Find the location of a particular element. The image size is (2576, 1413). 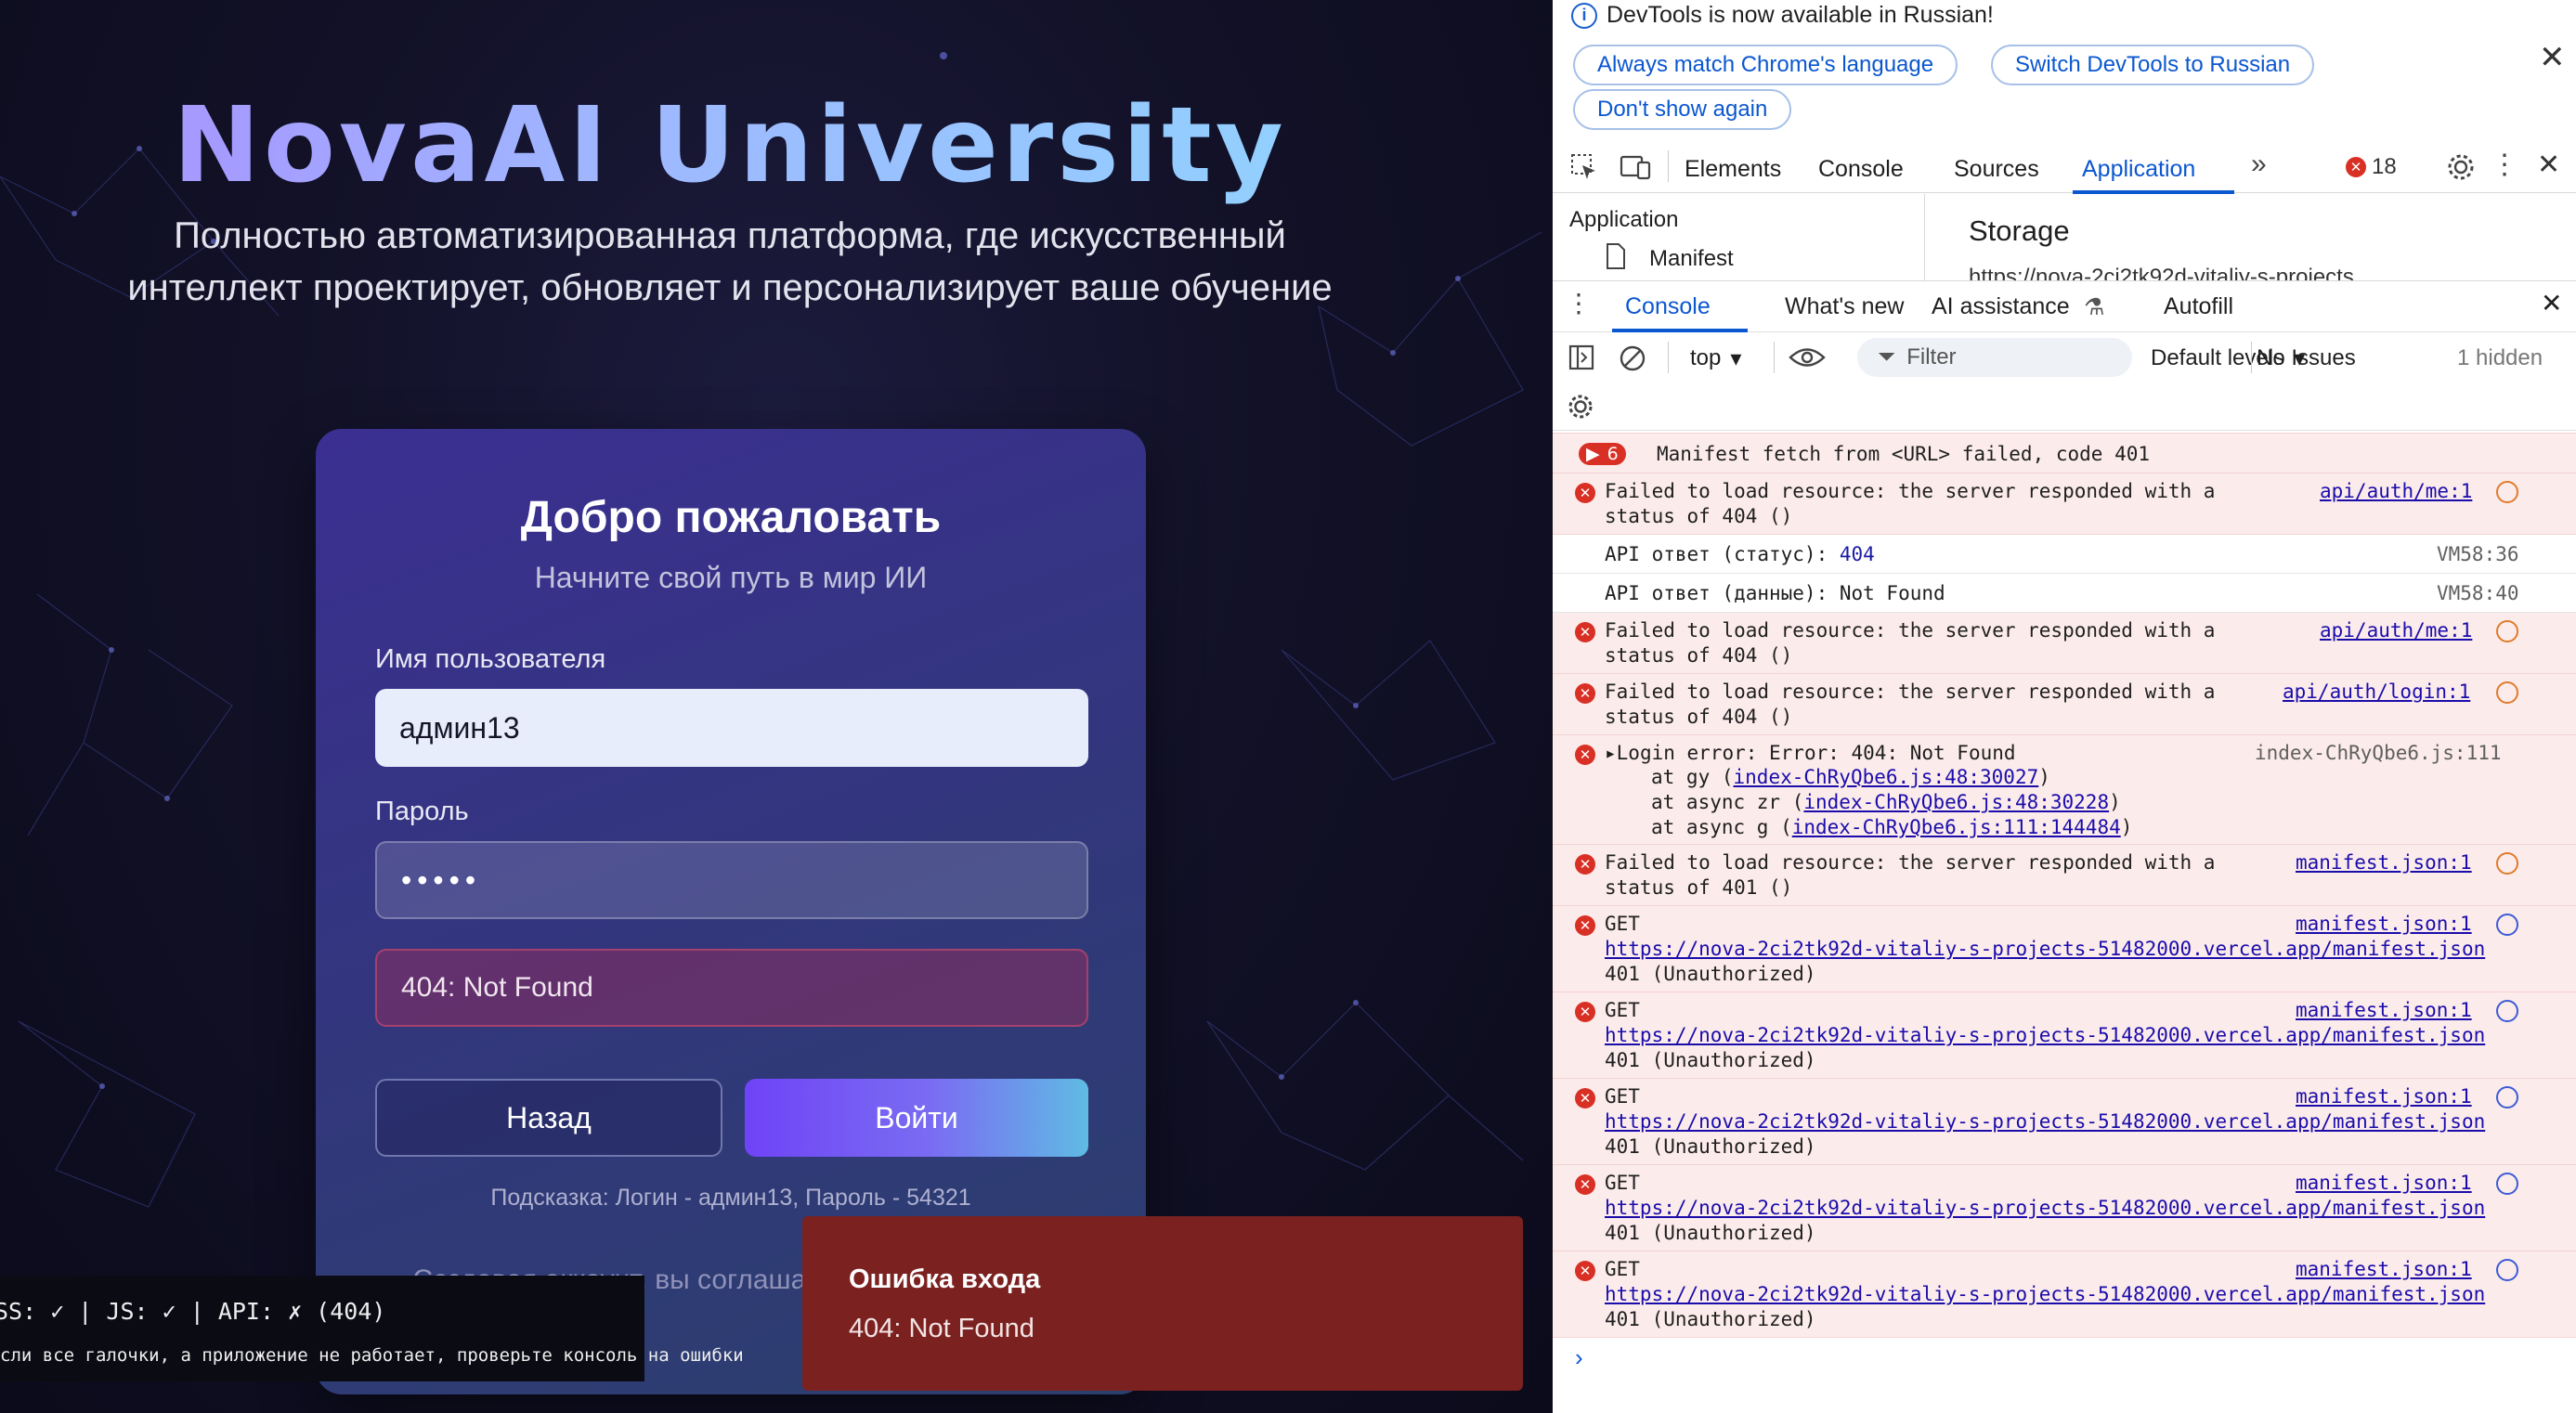

message-text: API ответ (статус): is located at coordinates (1722, 554).